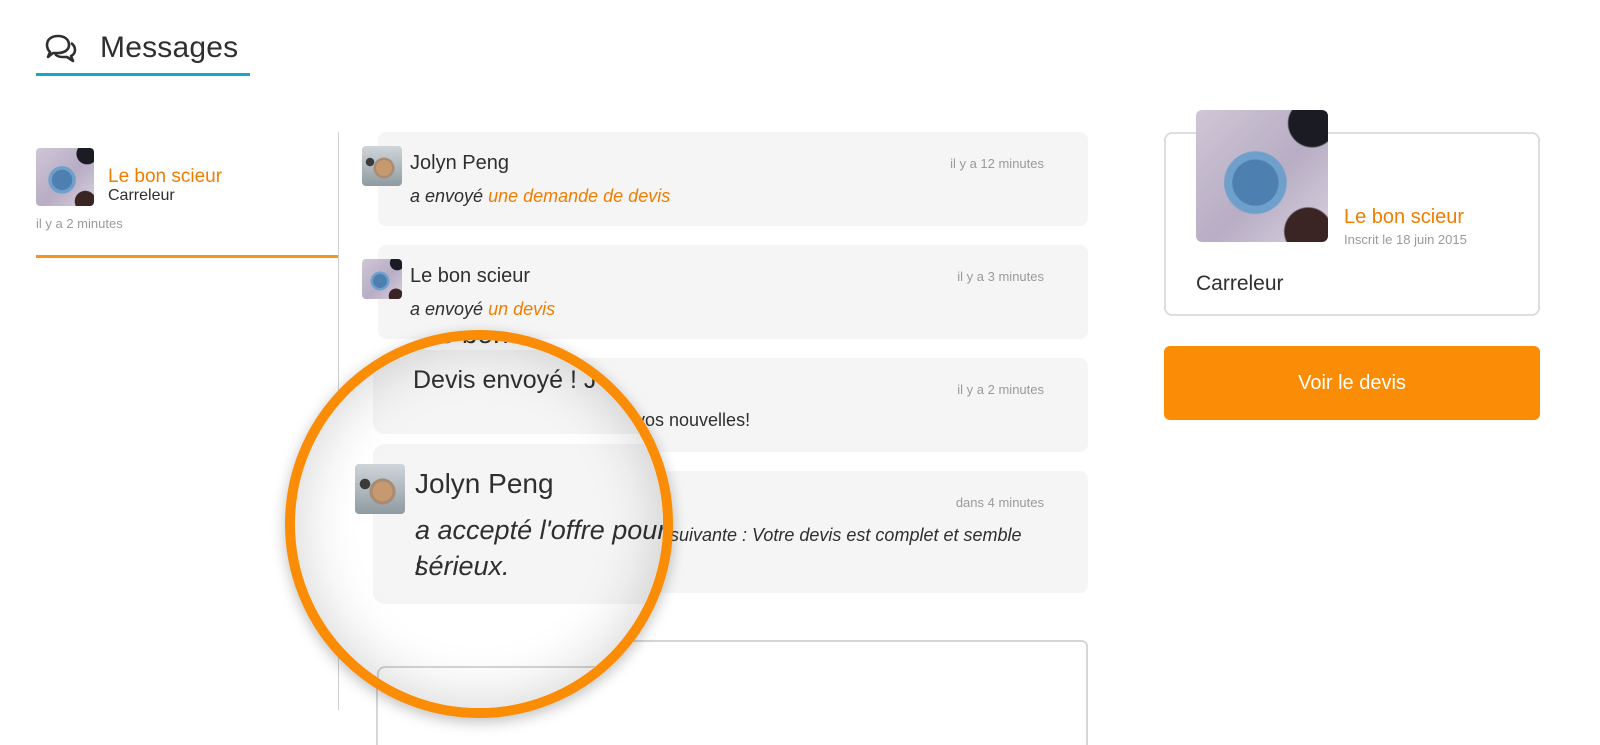 The image size is (1600, 745). Describe the element at coordinates (997, 163) in the screenshot. I see `message-time: il y a 12 minutes` at that location.